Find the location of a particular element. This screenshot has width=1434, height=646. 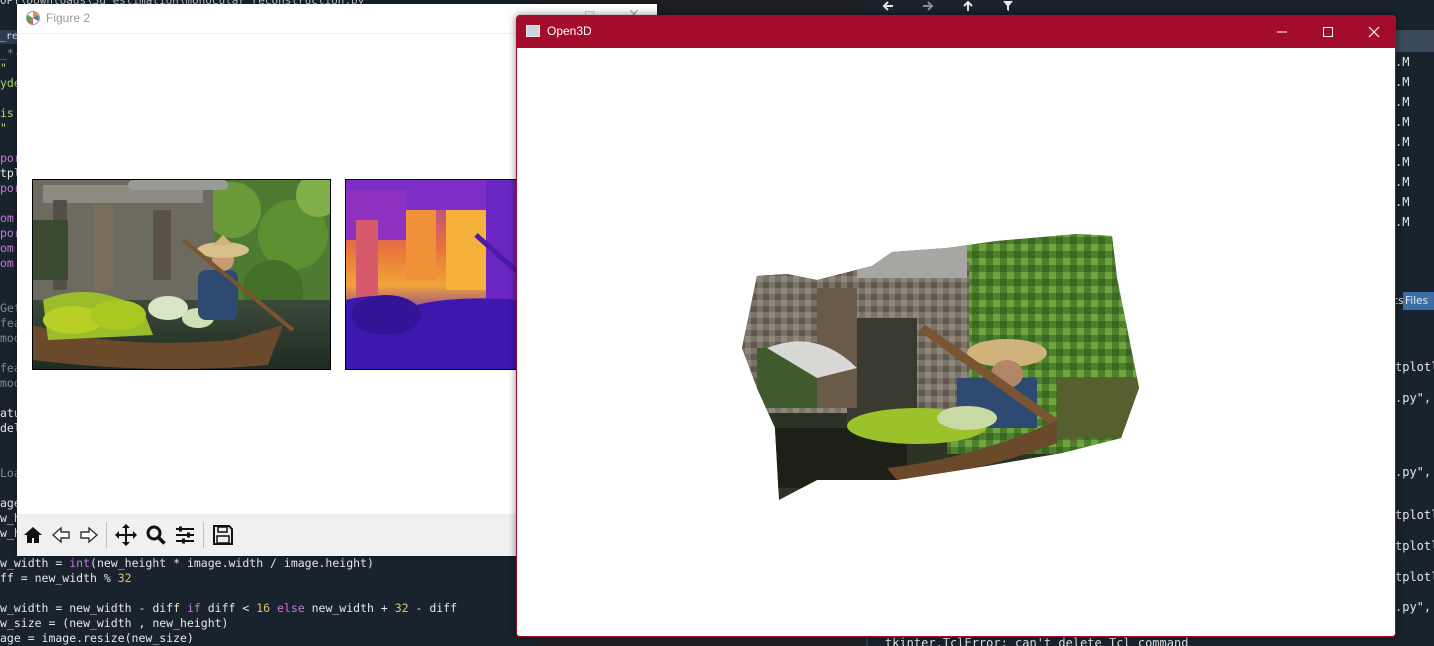

code-token: w_size = (new_width , new_height) is located at coordinates (114, 623).